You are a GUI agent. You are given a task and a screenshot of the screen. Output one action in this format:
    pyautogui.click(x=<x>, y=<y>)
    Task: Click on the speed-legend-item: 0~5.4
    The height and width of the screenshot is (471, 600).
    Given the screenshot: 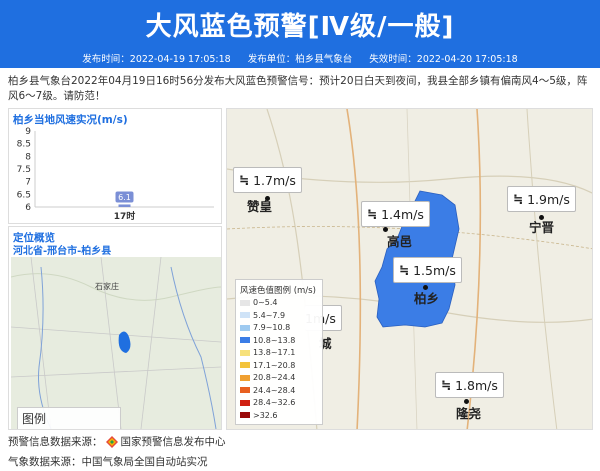 What is the action you would take?
    pyautogui.click(x=259, y=302)
    